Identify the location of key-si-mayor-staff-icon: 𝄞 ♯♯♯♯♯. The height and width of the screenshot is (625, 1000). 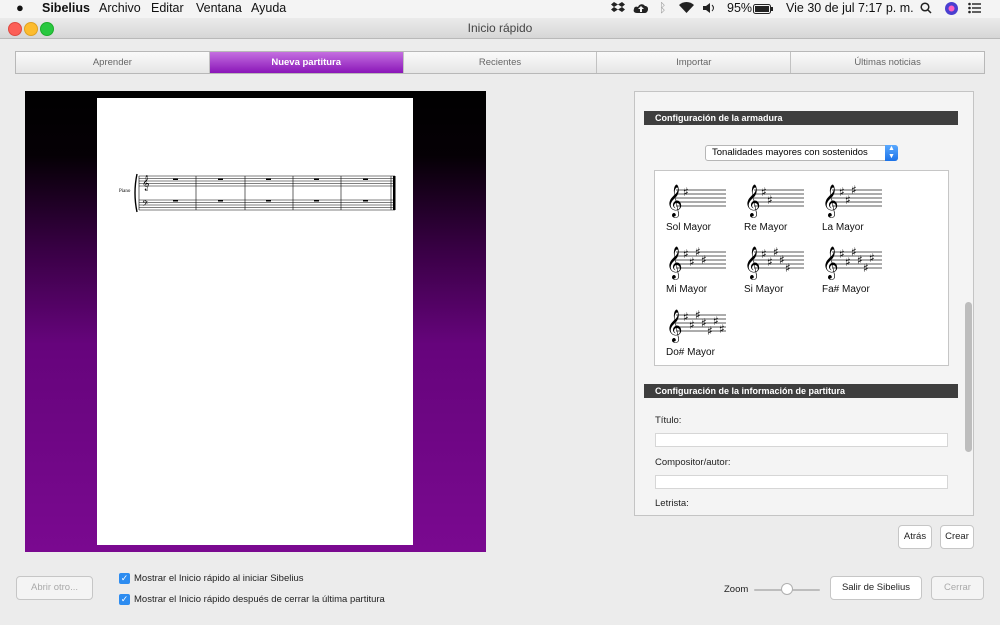
(774, 262).